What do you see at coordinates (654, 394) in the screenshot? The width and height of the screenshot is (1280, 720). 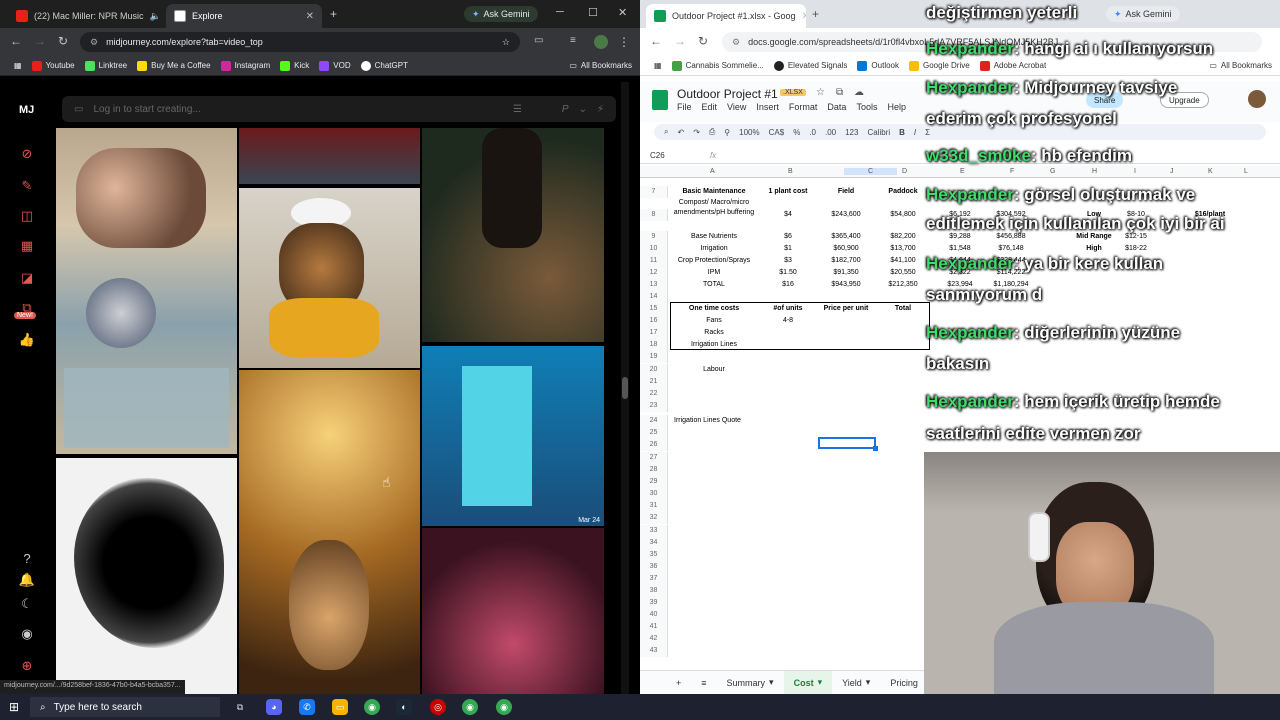 I see `row-number: 22` at bounding box center [654, 394].